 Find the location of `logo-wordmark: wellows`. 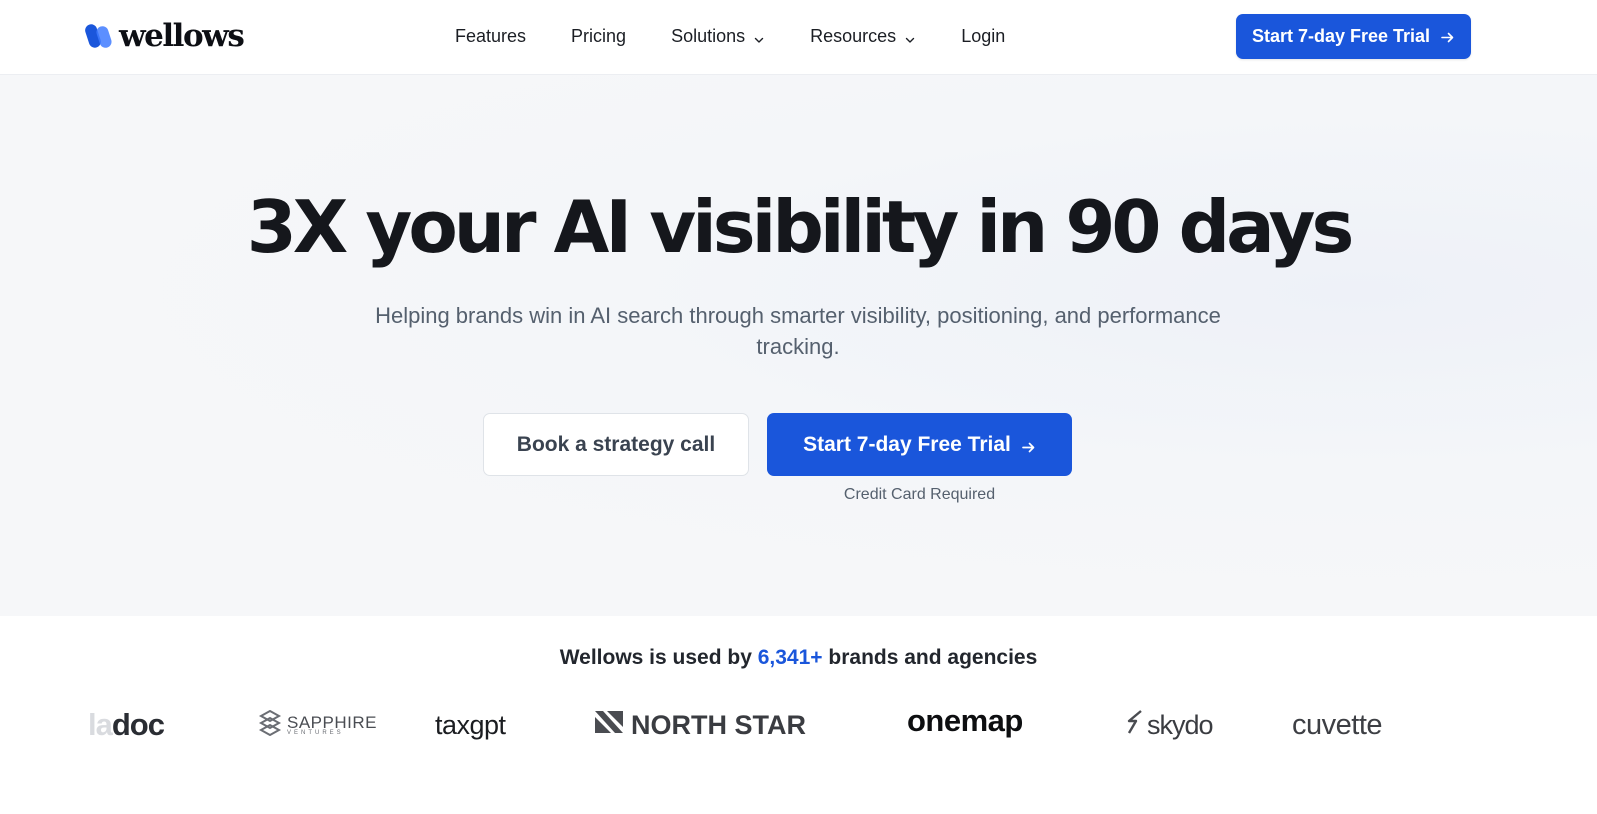

logo-wordmark: wellows is located at coordinates (182, 35).